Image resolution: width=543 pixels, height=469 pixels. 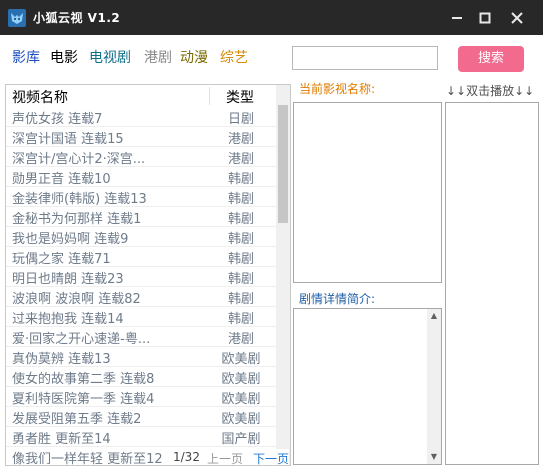 I want to click on current-title-label: 当前影视名称:, so click(x=337, y=89).